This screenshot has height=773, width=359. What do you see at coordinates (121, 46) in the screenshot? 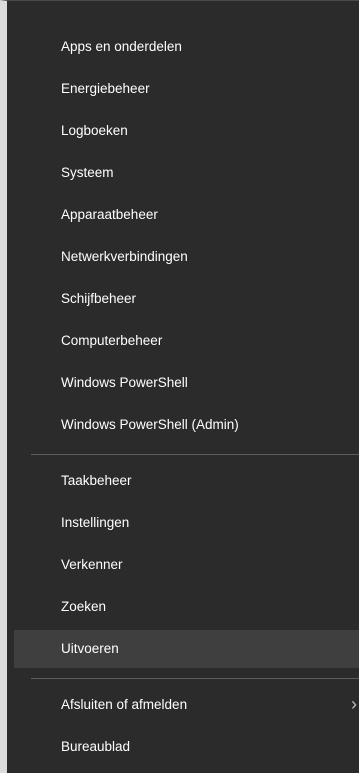
I see `menu-item-label: Apps en onderdelen` at bounding box center [121, 46].